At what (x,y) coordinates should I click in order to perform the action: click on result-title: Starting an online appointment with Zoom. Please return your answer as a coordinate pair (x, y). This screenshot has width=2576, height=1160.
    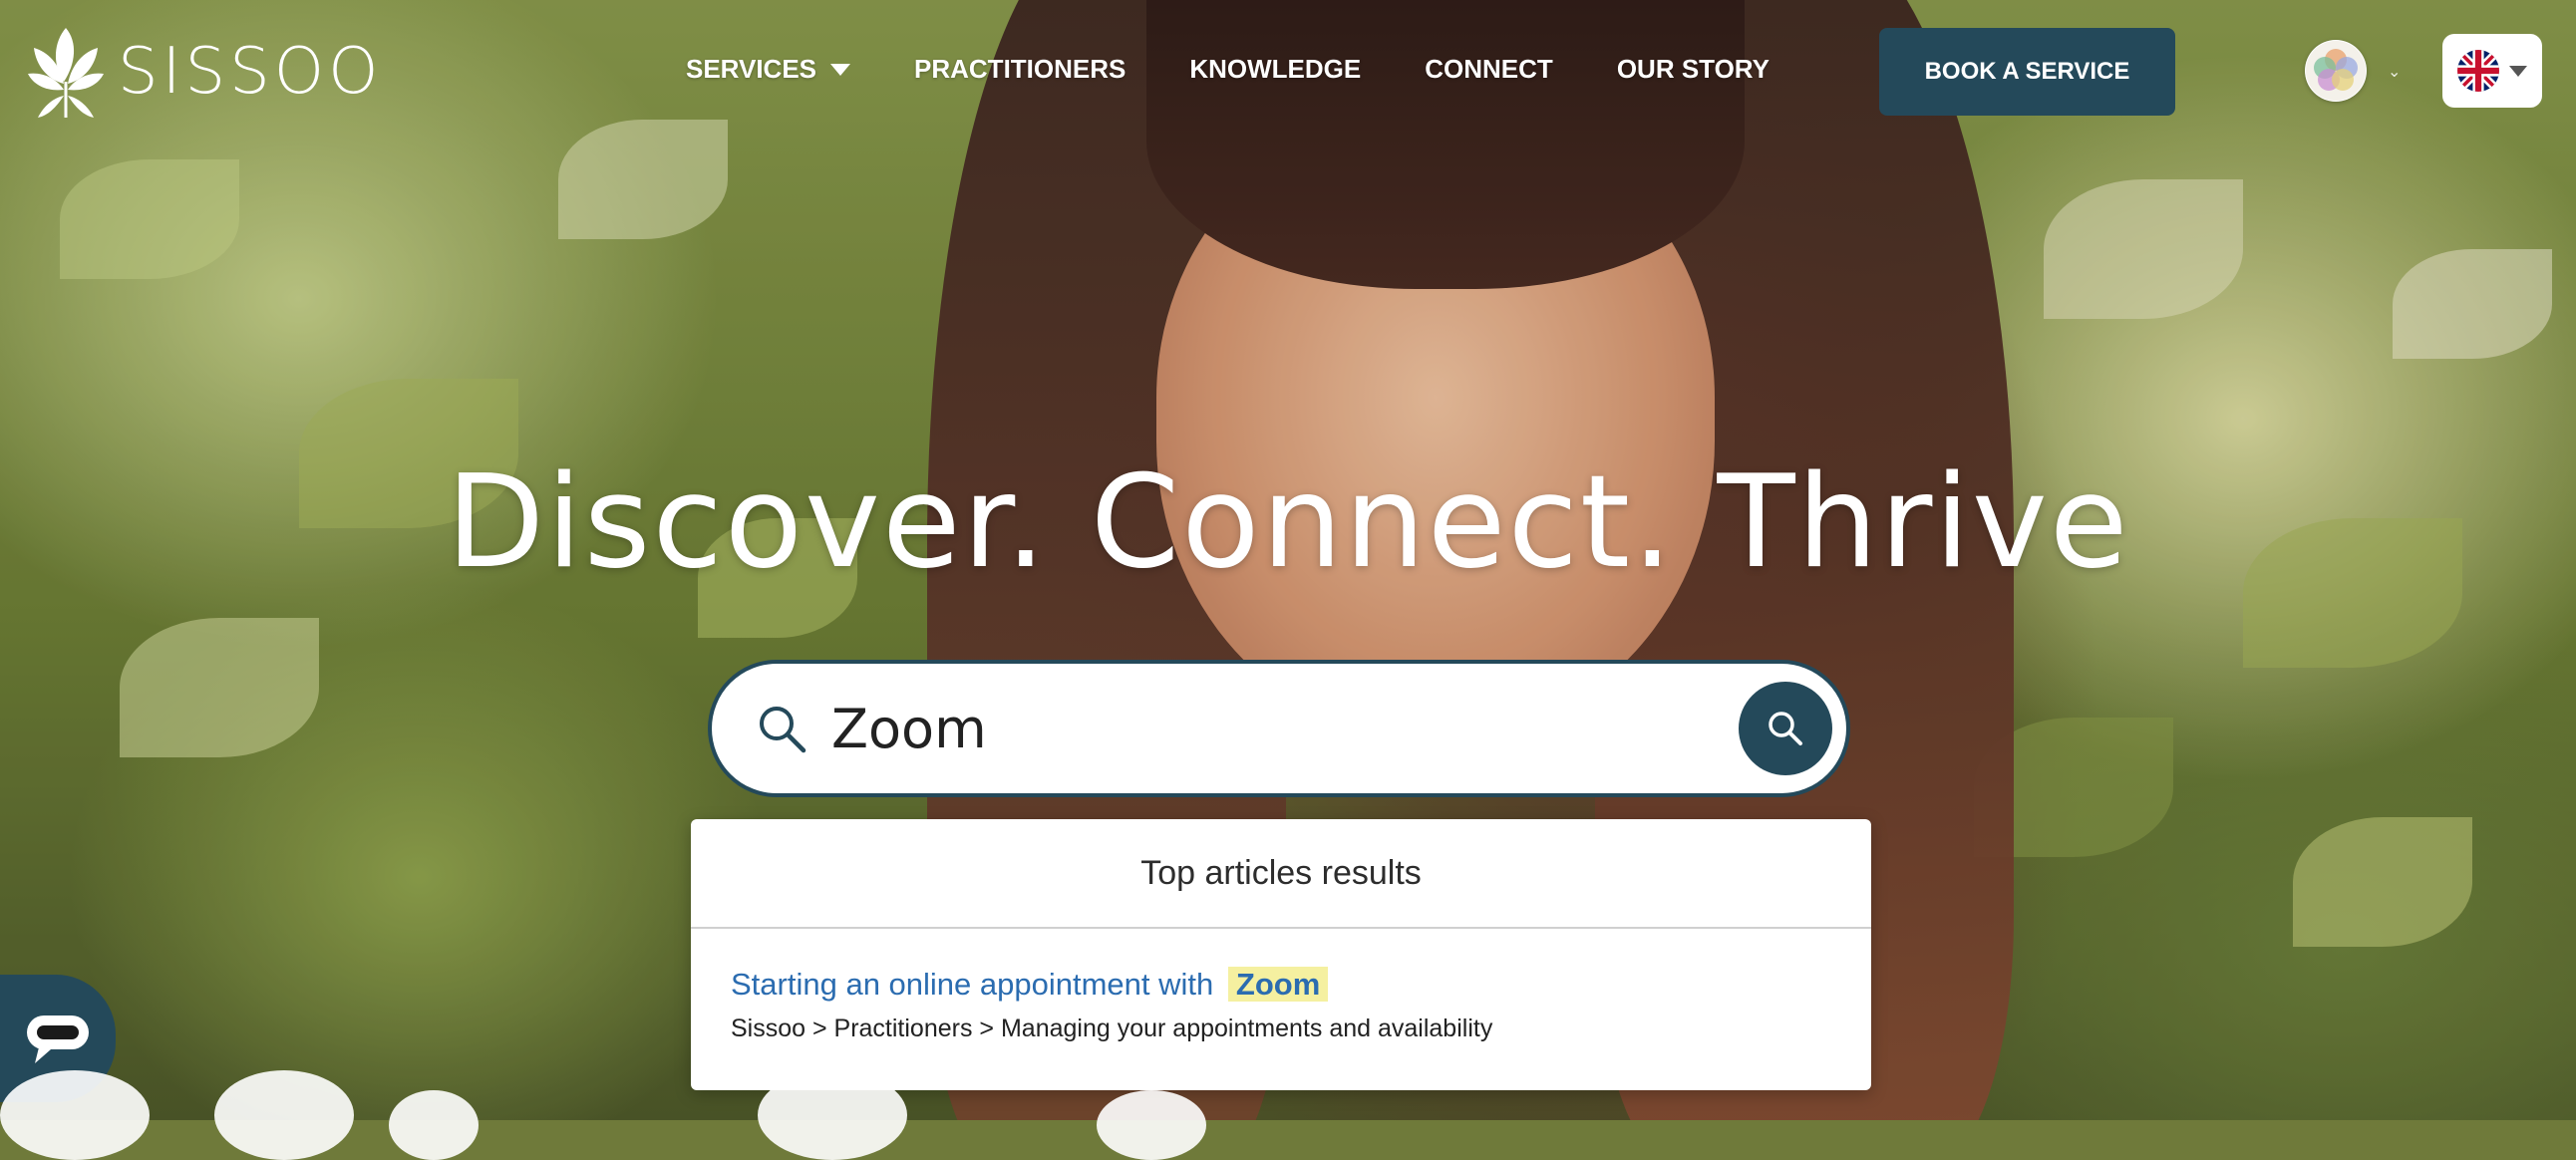
    Looking at the image, I should click on (1301, 985).